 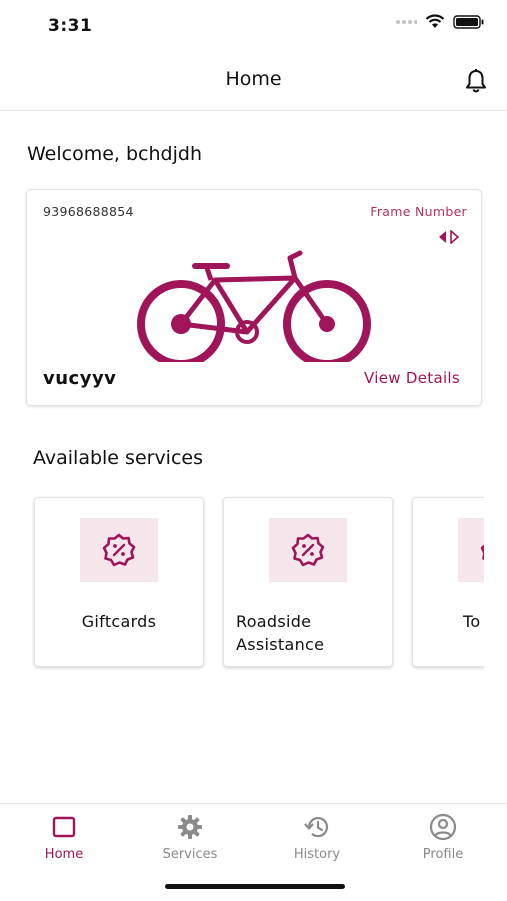 I want to click on tab-label: Profile, so click(x=443, y=854).